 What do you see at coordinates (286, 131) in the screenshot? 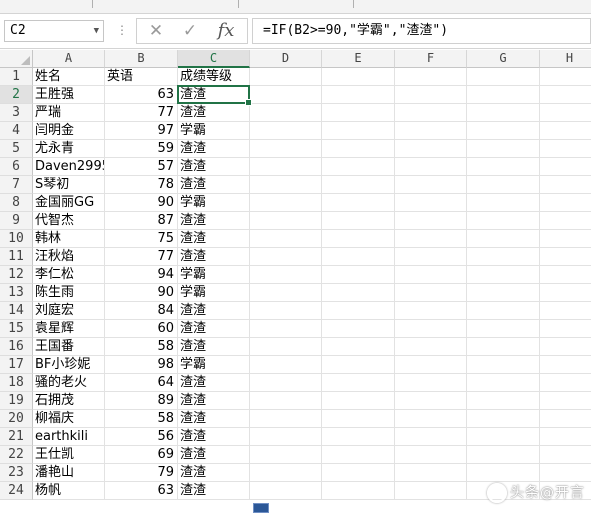
I see `cell-d4` at bounding box center [286, 131].